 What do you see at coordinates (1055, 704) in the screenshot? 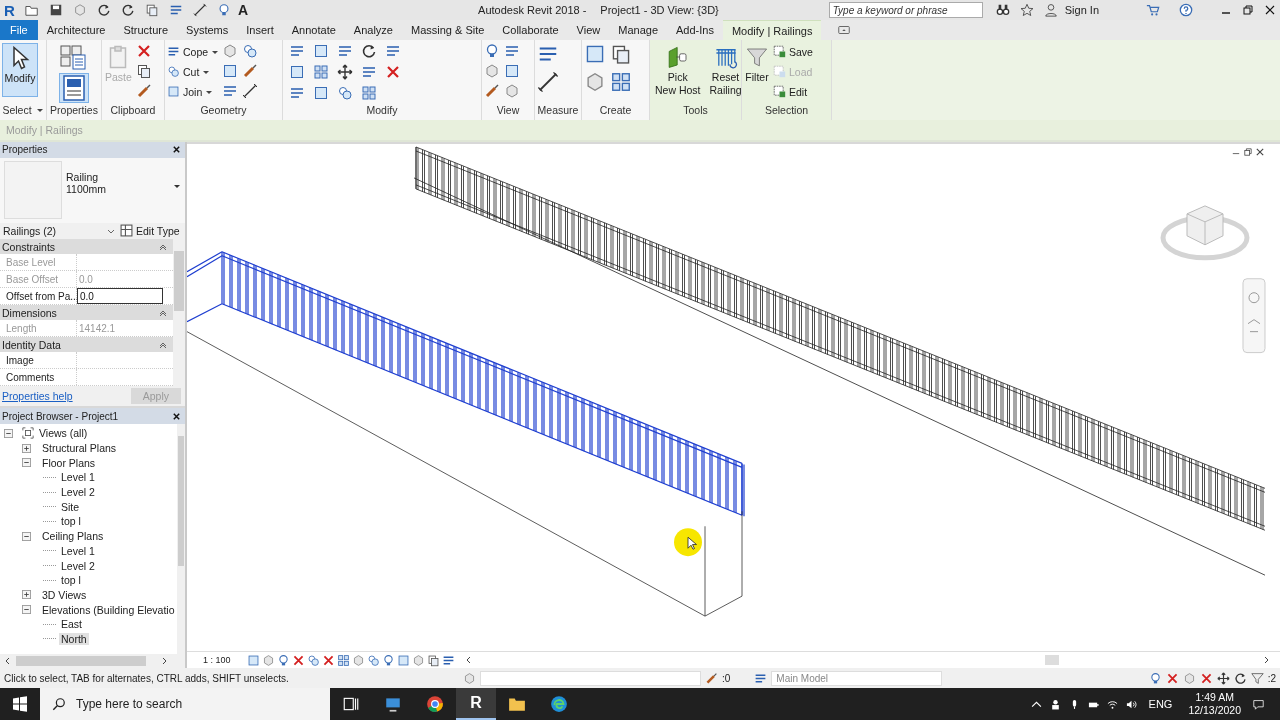
I see `people-icon` at bounding box center [1055, 704].